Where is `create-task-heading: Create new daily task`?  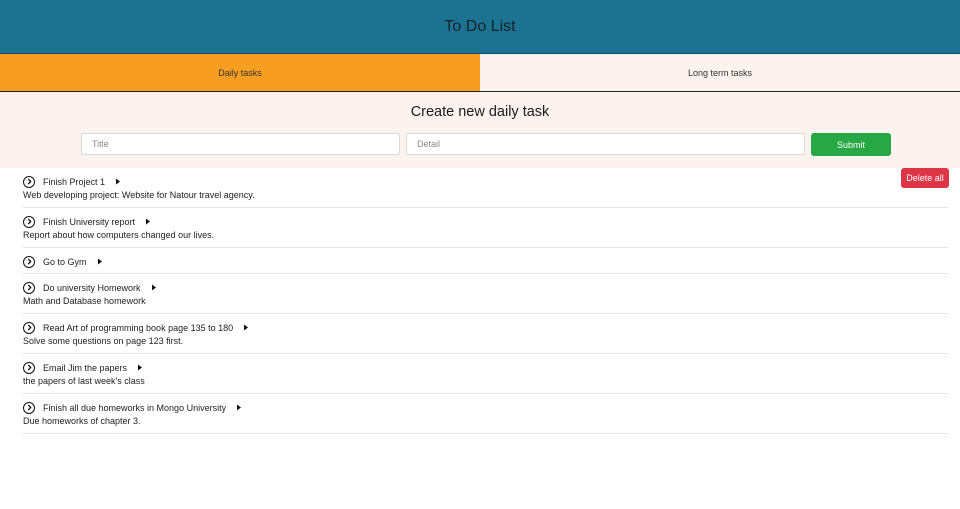
create-task-heading: Create new daily task is located at coordinates (480, 112).